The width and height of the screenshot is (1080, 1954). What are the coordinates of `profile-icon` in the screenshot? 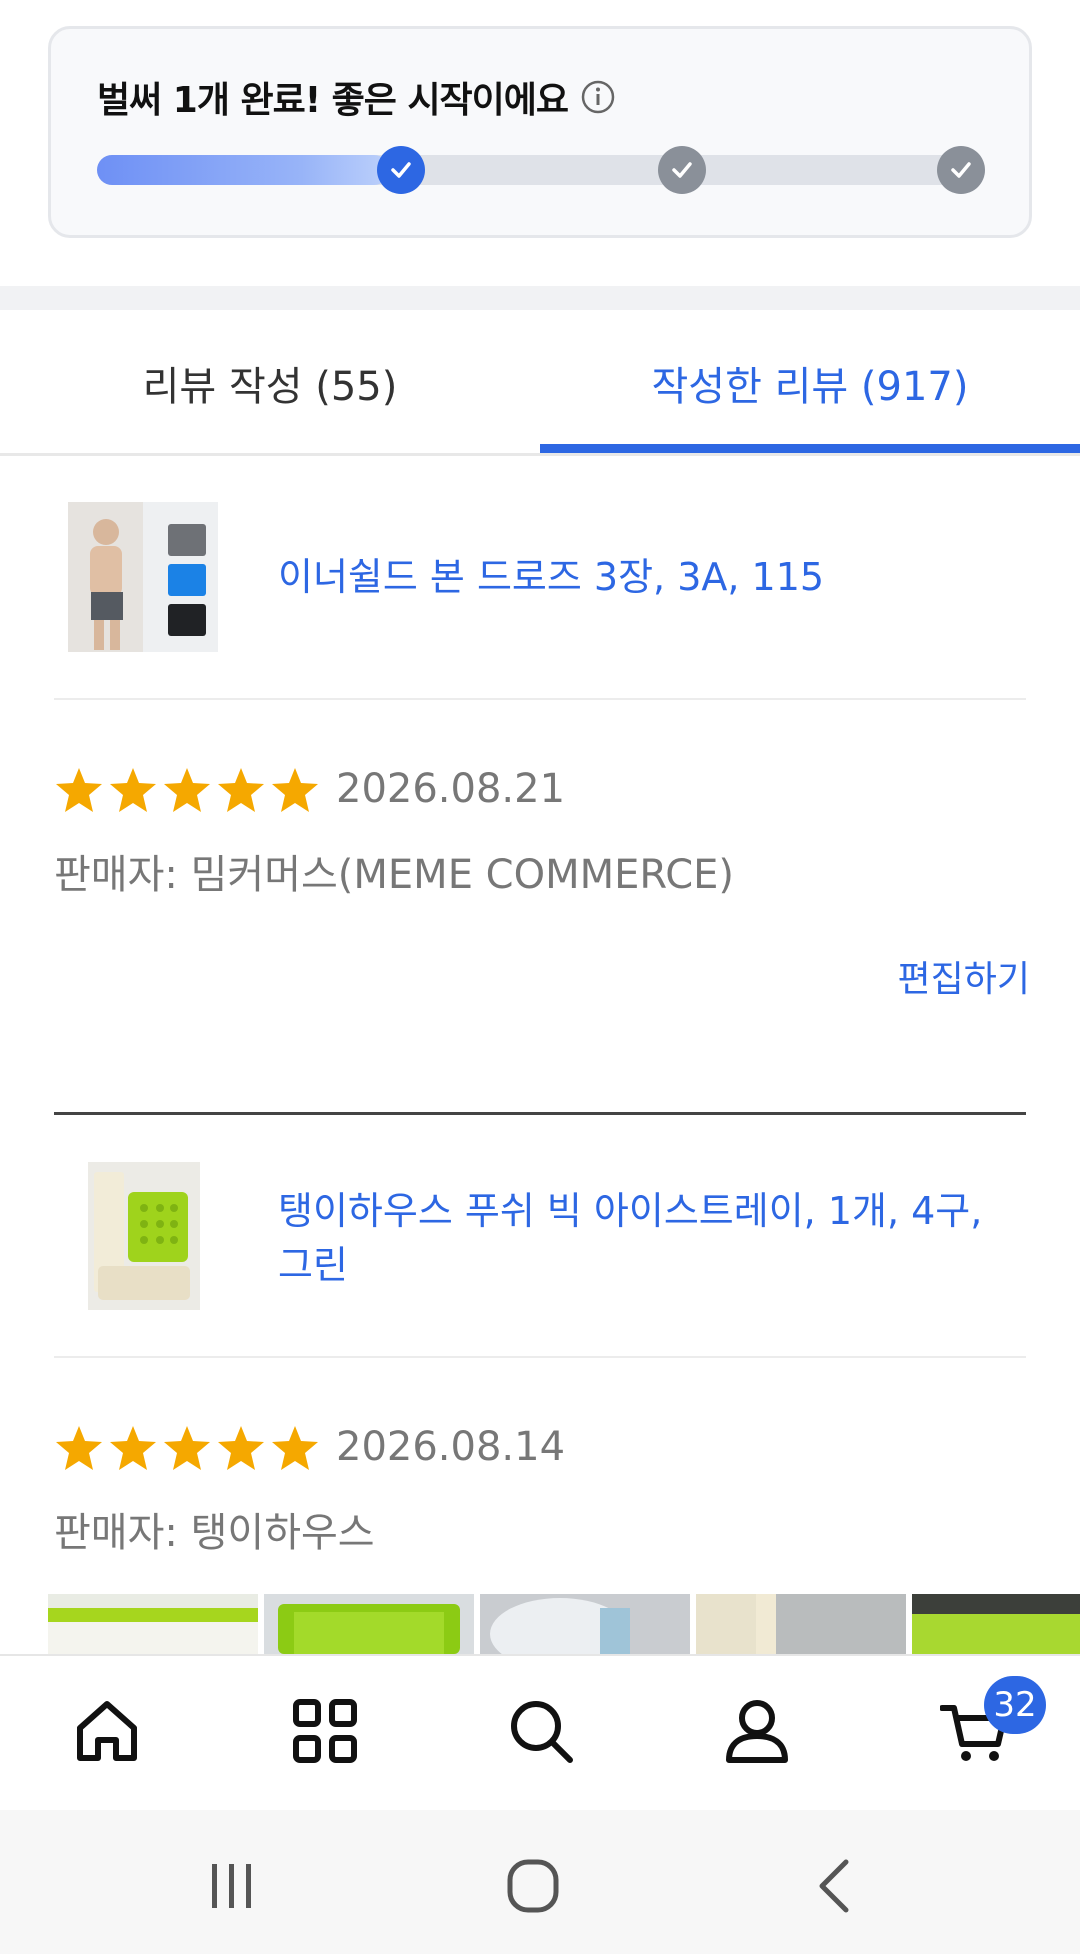 It's located at (757, 1731).